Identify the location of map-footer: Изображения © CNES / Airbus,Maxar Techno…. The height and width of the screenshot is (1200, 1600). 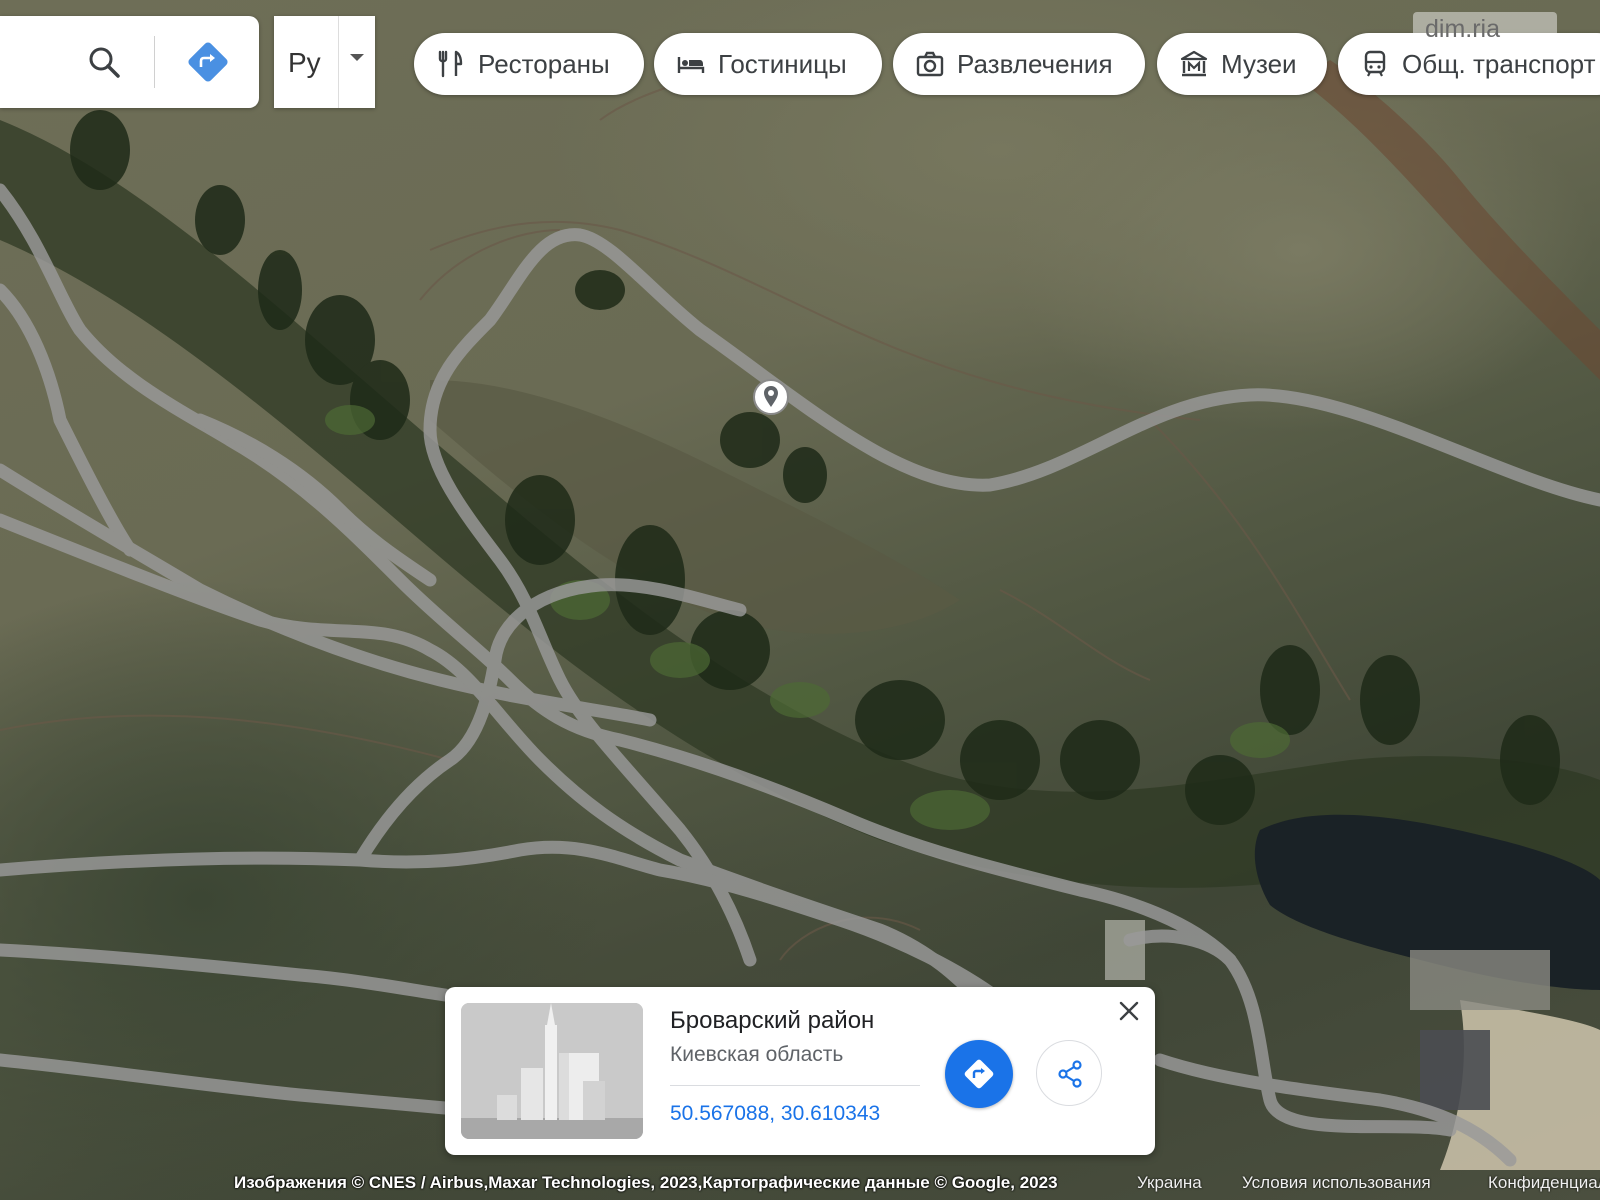
(800, 1185).